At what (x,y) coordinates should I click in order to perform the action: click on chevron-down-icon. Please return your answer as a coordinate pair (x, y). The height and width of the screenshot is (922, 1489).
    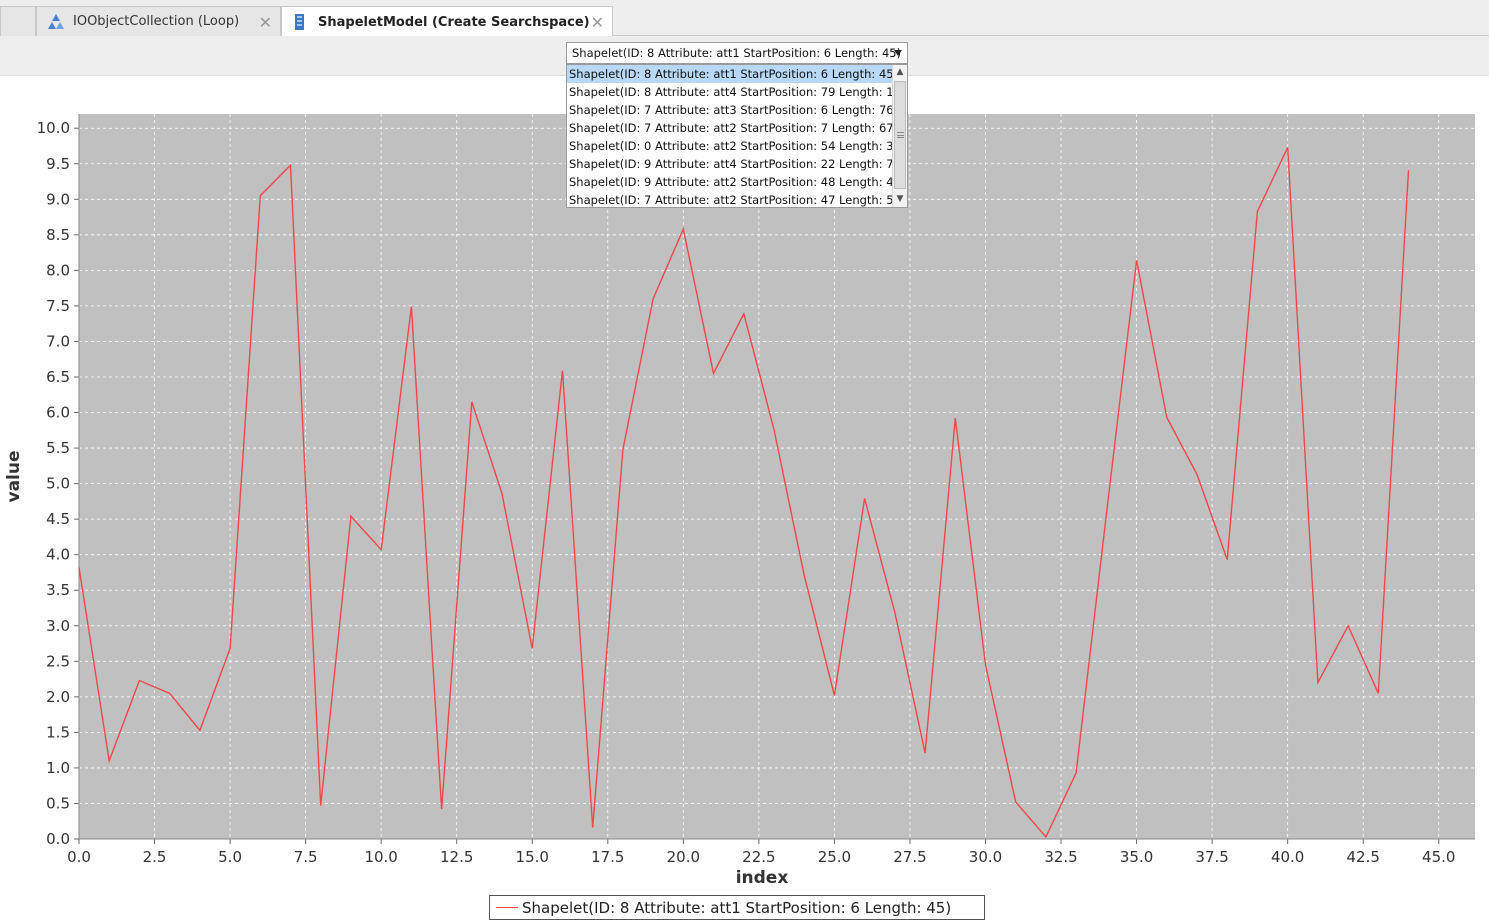
    Looking at the image, I should click on (898, 53).